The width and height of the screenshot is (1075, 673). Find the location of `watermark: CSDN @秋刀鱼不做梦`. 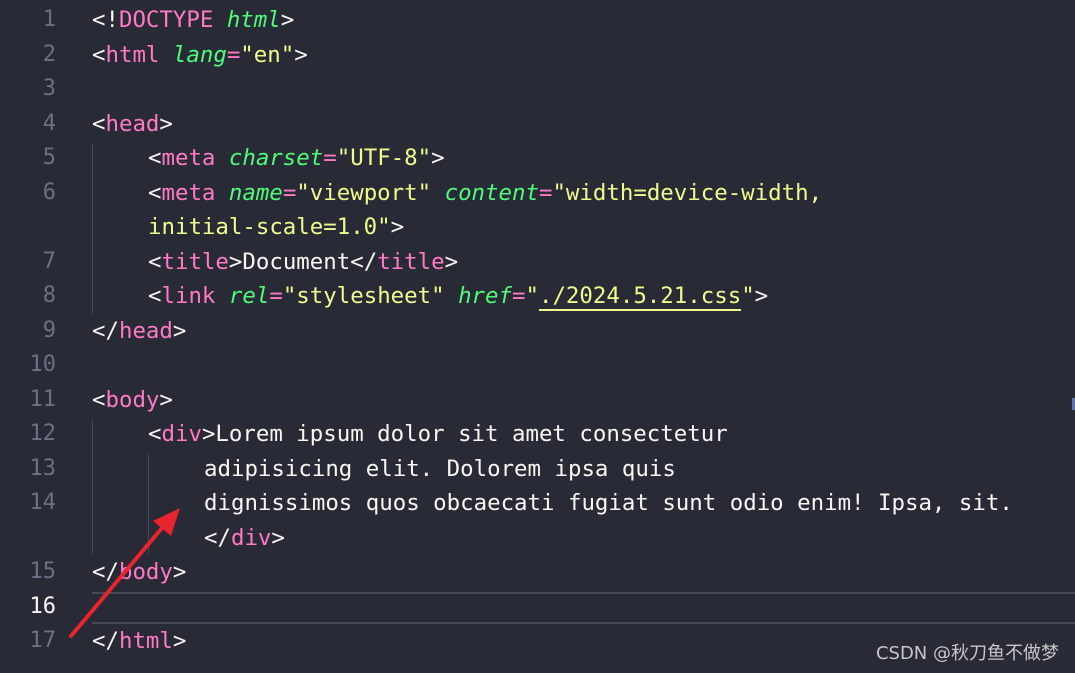

watermark: CSDN @秋刀鱼不做梦 is located at coordinates (967, 653).